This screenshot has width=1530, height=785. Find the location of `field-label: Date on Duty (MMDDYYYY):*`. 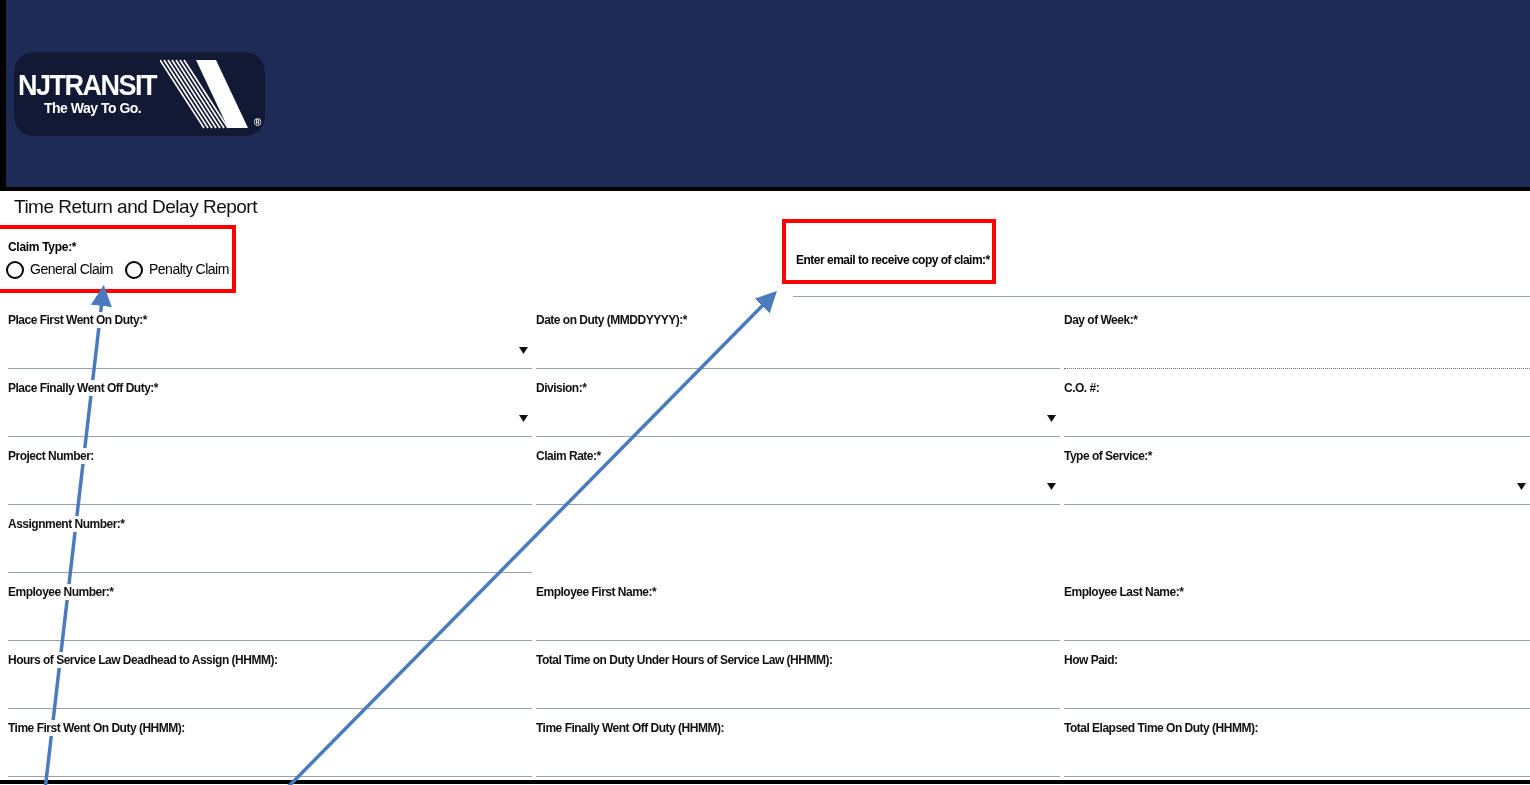

field-label: Date on Duty (MMDDYYYY):* is located at coordinates (611, 320).